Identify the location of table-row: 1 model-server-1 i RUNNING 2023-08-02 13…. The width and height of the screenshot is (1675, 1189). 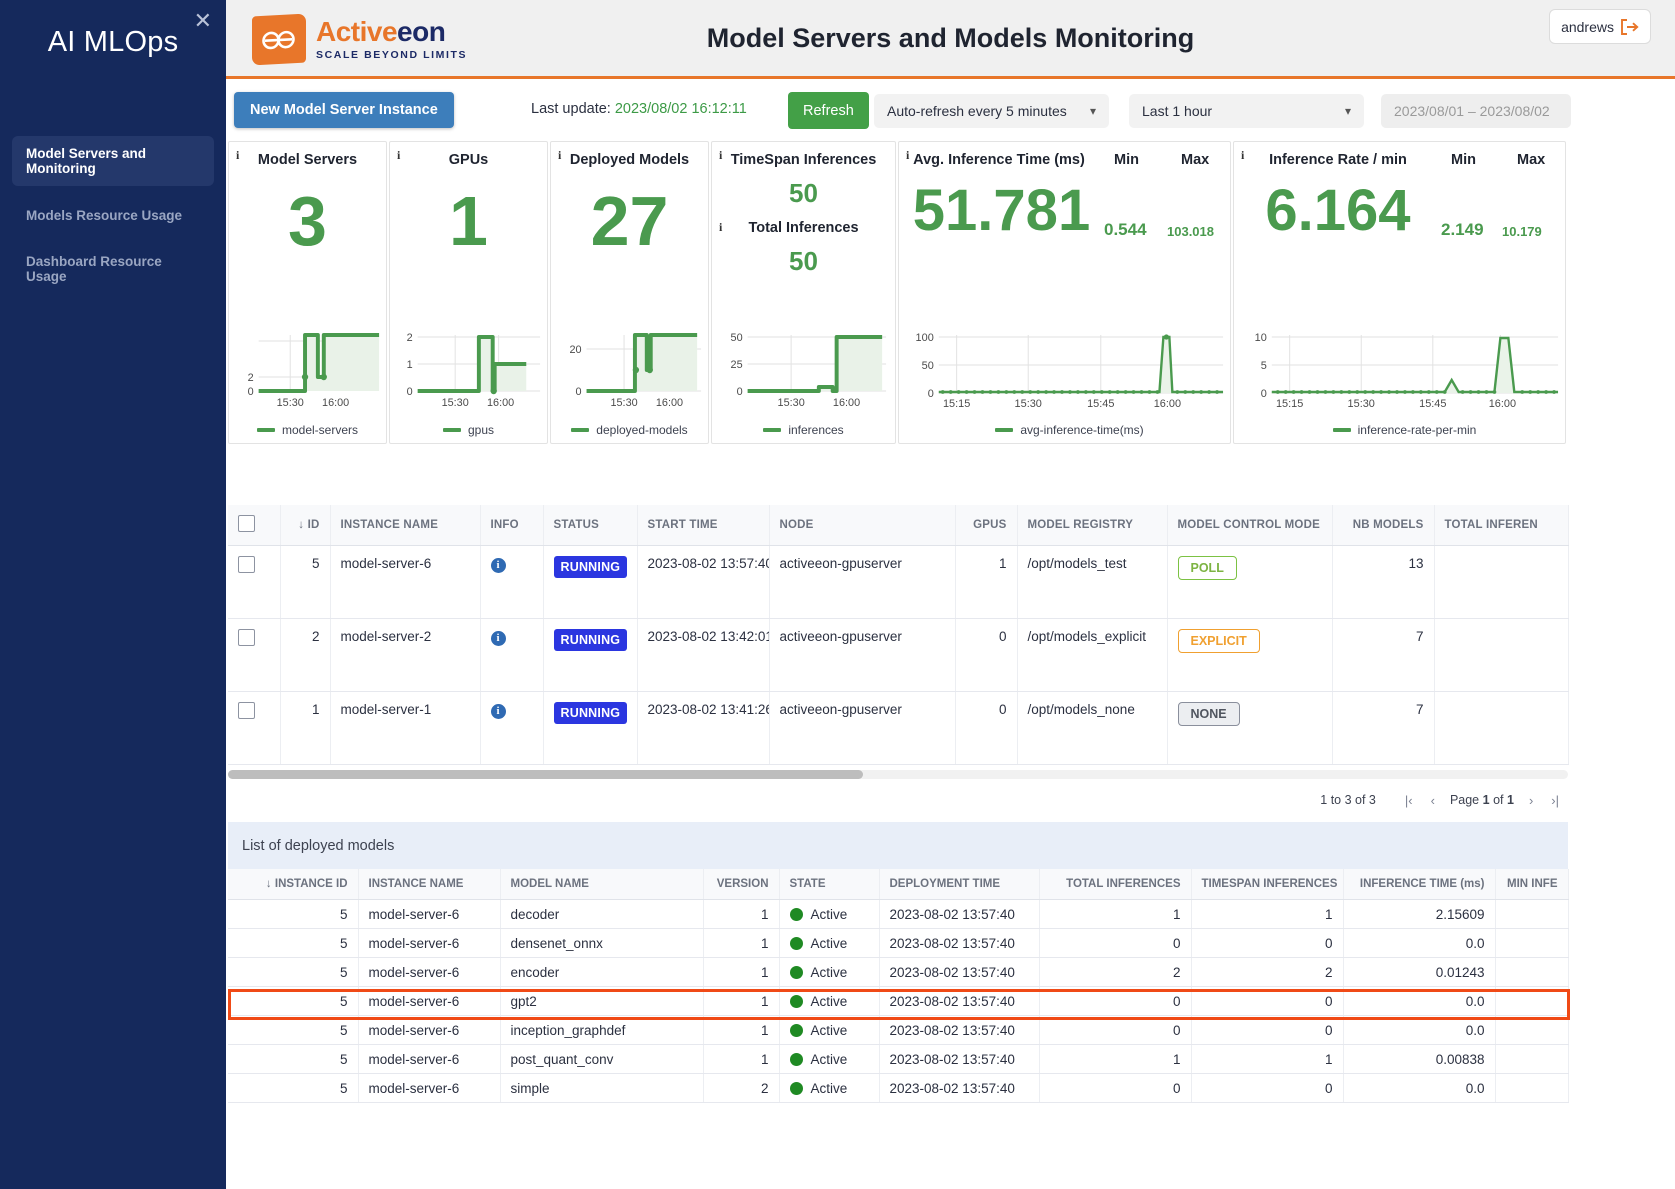
(898, 728).